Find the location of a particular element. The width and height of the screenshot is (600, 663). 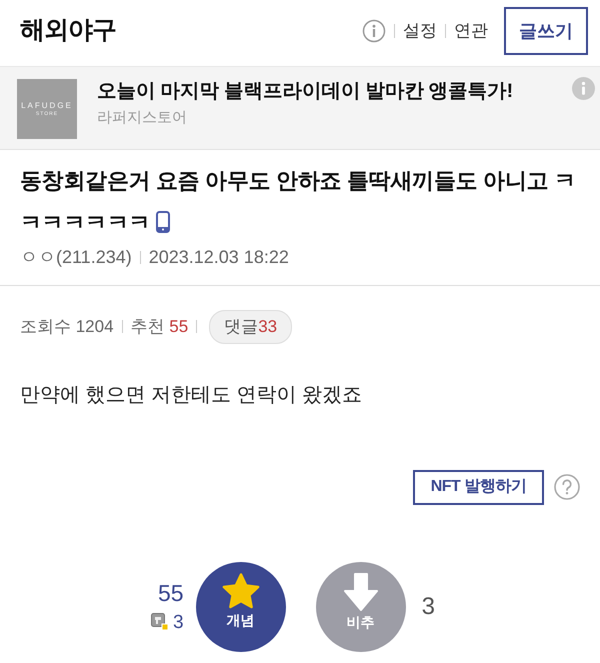

upvote-count: 55 is located at coordinates (171, 593).